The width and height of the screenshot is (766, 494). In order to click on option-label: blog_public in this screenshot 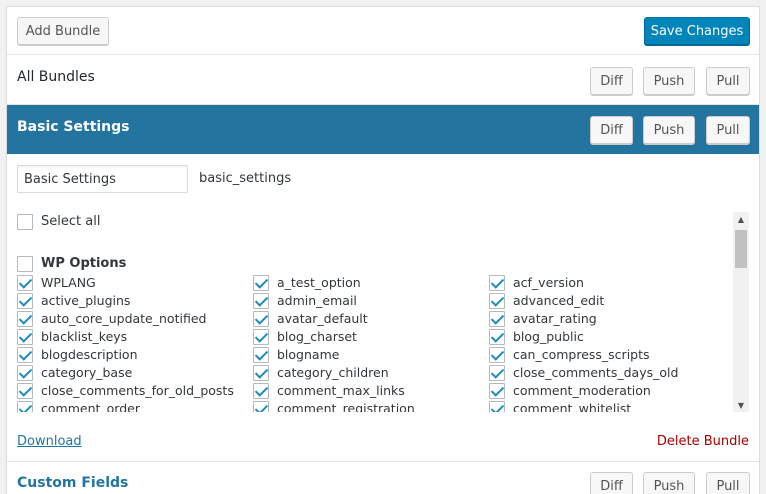, I will do `click(548, 336)`.